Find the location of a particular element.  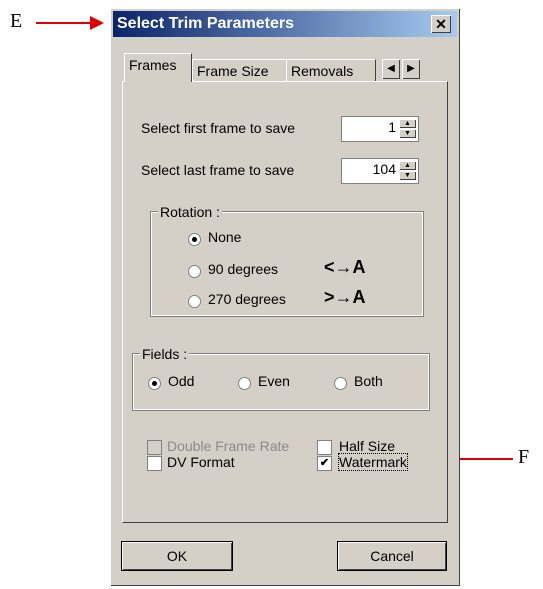

first-frame-value: 1 is located at coordinates (392, 127).